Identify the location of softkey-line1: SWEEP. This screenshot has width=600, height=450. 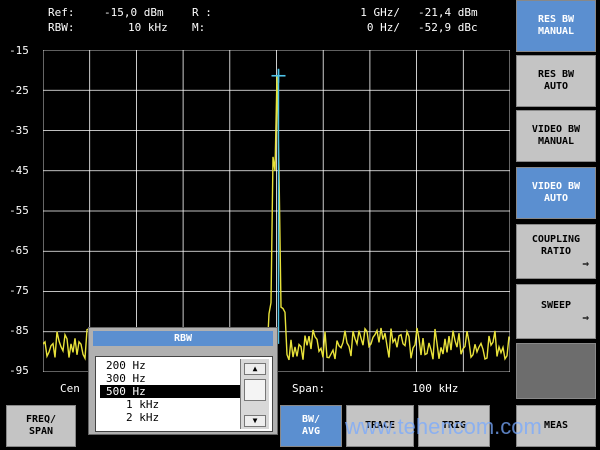
(556, 305).